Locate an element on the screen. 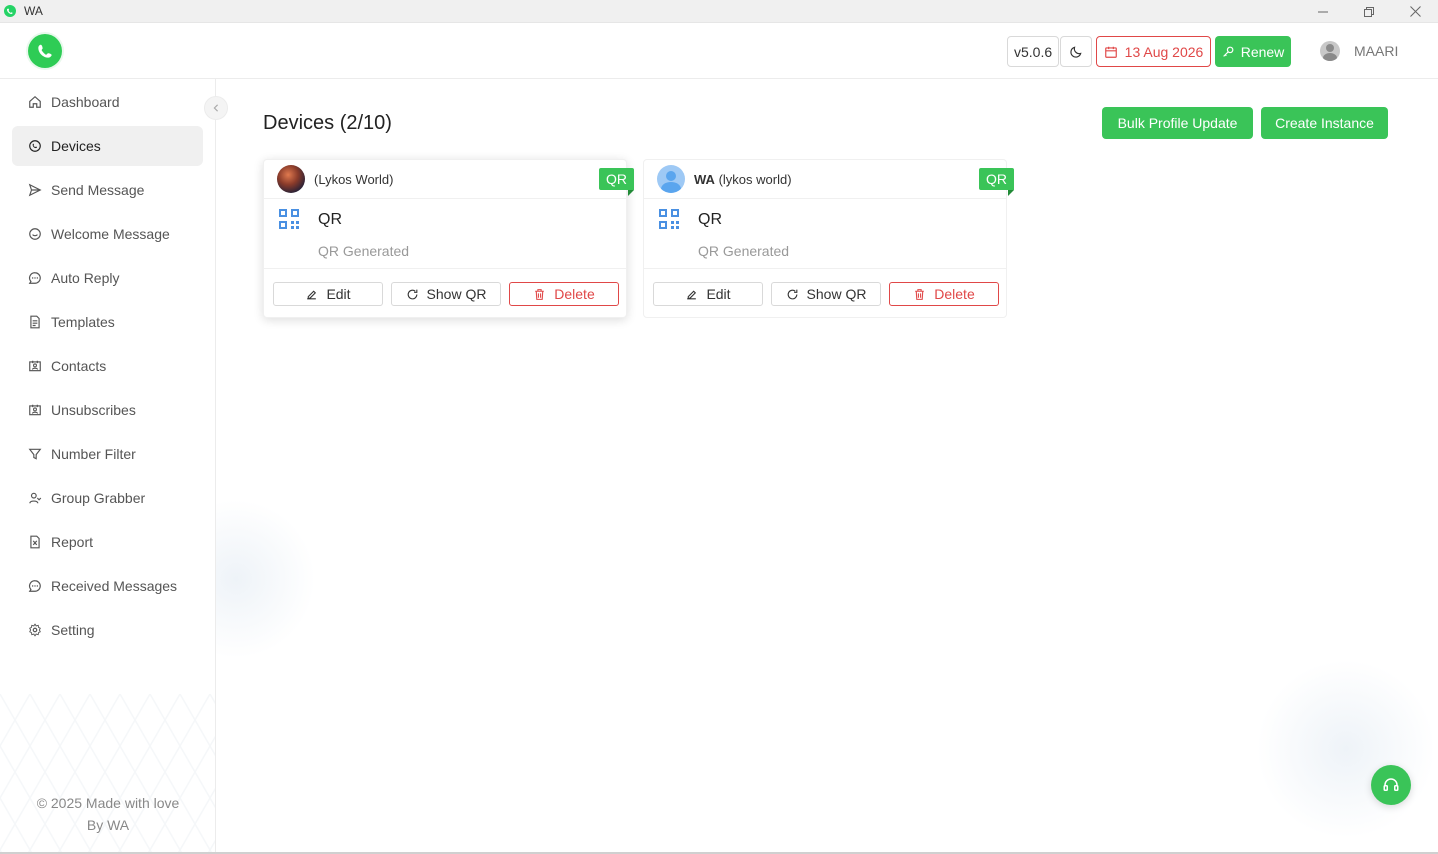 Image resolution: width=1438 pixels, height=854 pixels. sidebar-item-label: Unsubscribes is located at coordinates (93, 410).